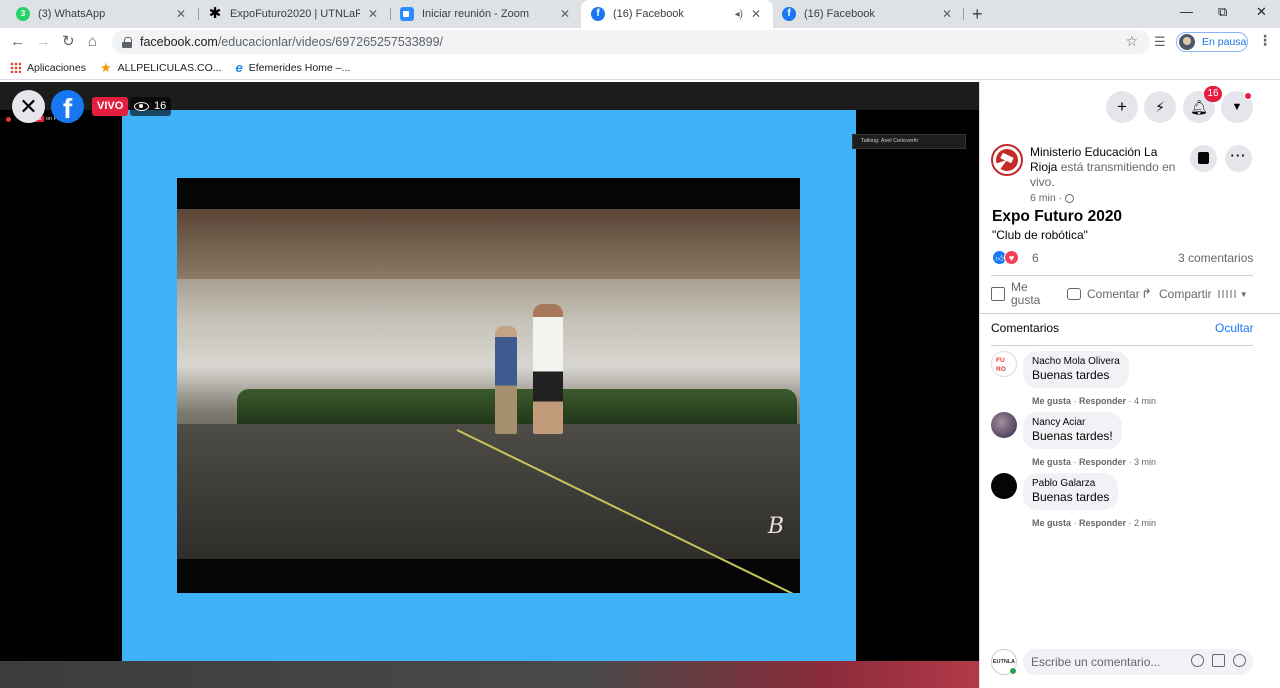 The height and width of the screenshot is (688, 1280). Describe the element at coordinates (407, 14) in the screenshot. I see `zoom-icon` at that location.